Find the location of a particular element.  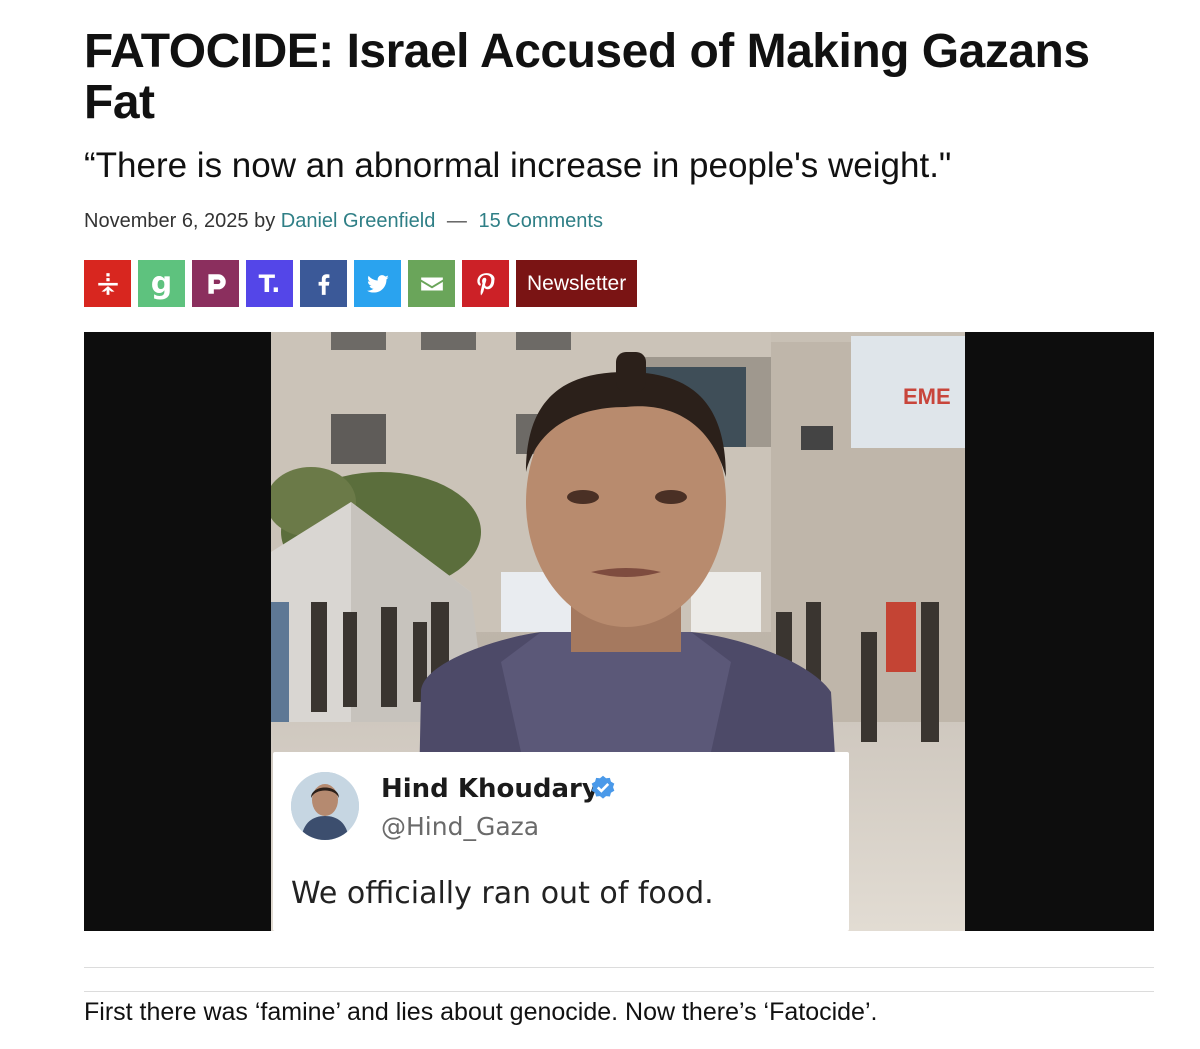

twitter-icon is located at coordinates (377, 283).